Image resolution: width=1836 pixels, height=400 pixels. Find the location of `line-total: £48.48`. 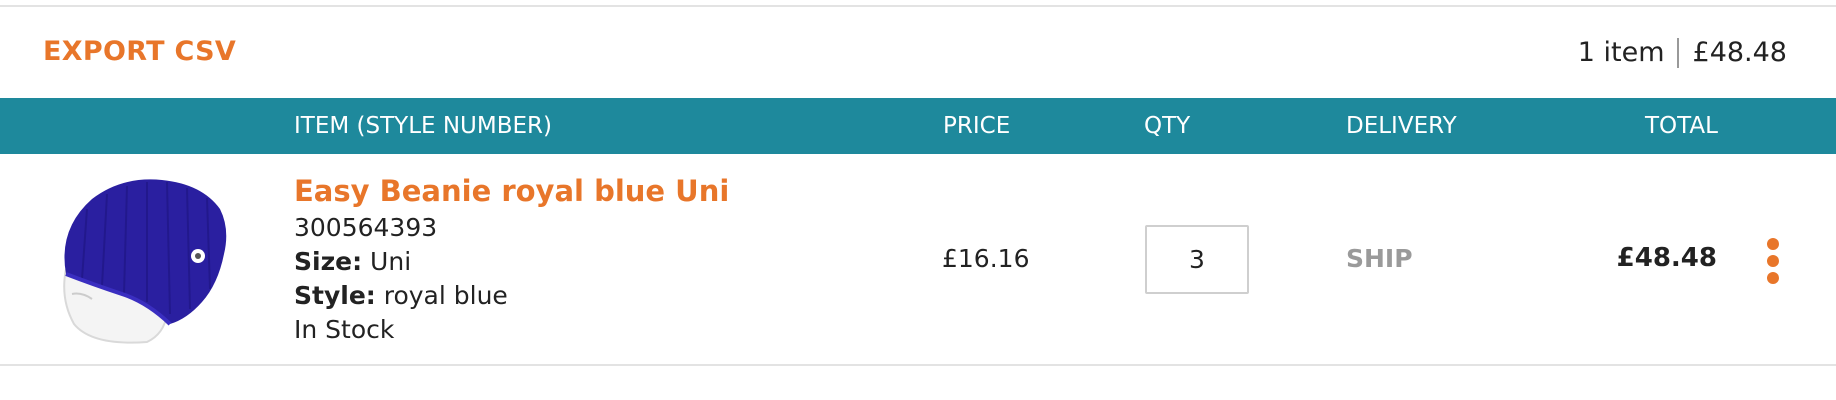

line-total: £48.48 is located at coordinates (1666, 258).